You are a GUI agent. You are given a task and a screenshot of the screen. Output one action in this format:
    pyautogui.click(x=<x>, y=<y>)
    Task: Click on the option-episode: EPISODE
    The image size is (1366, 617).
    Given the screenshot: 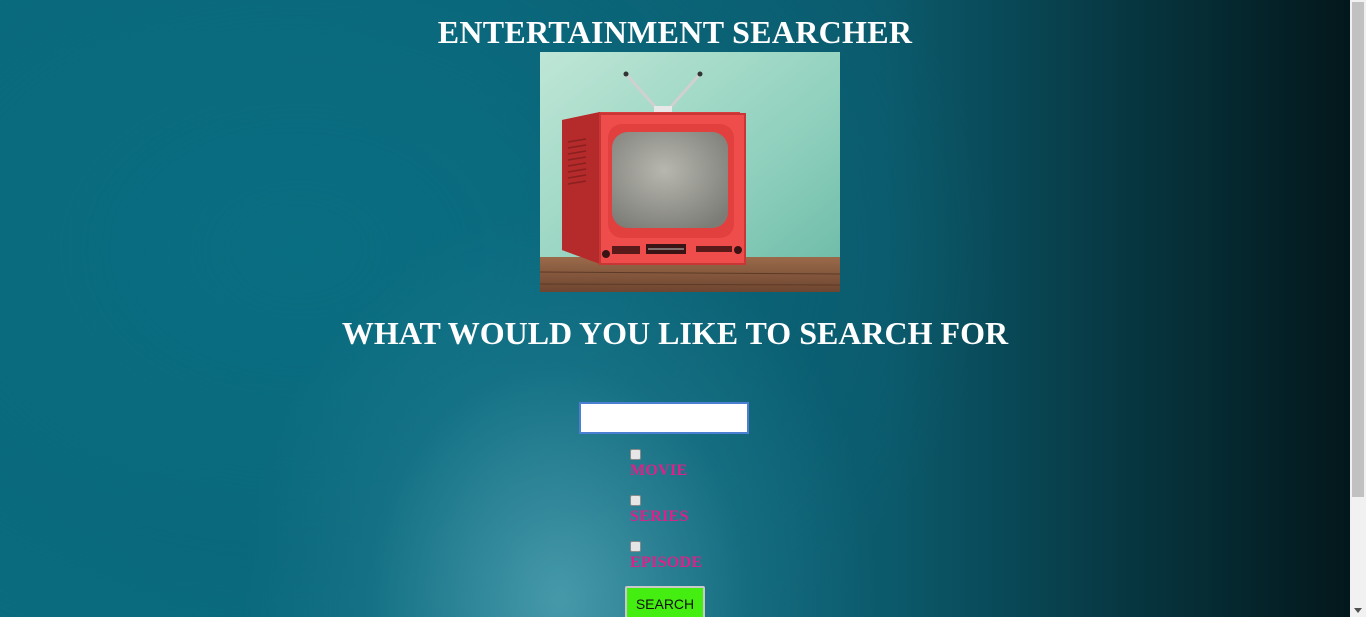 What is the action you would take?
    pyautogui.click(x=666, y=556)
    